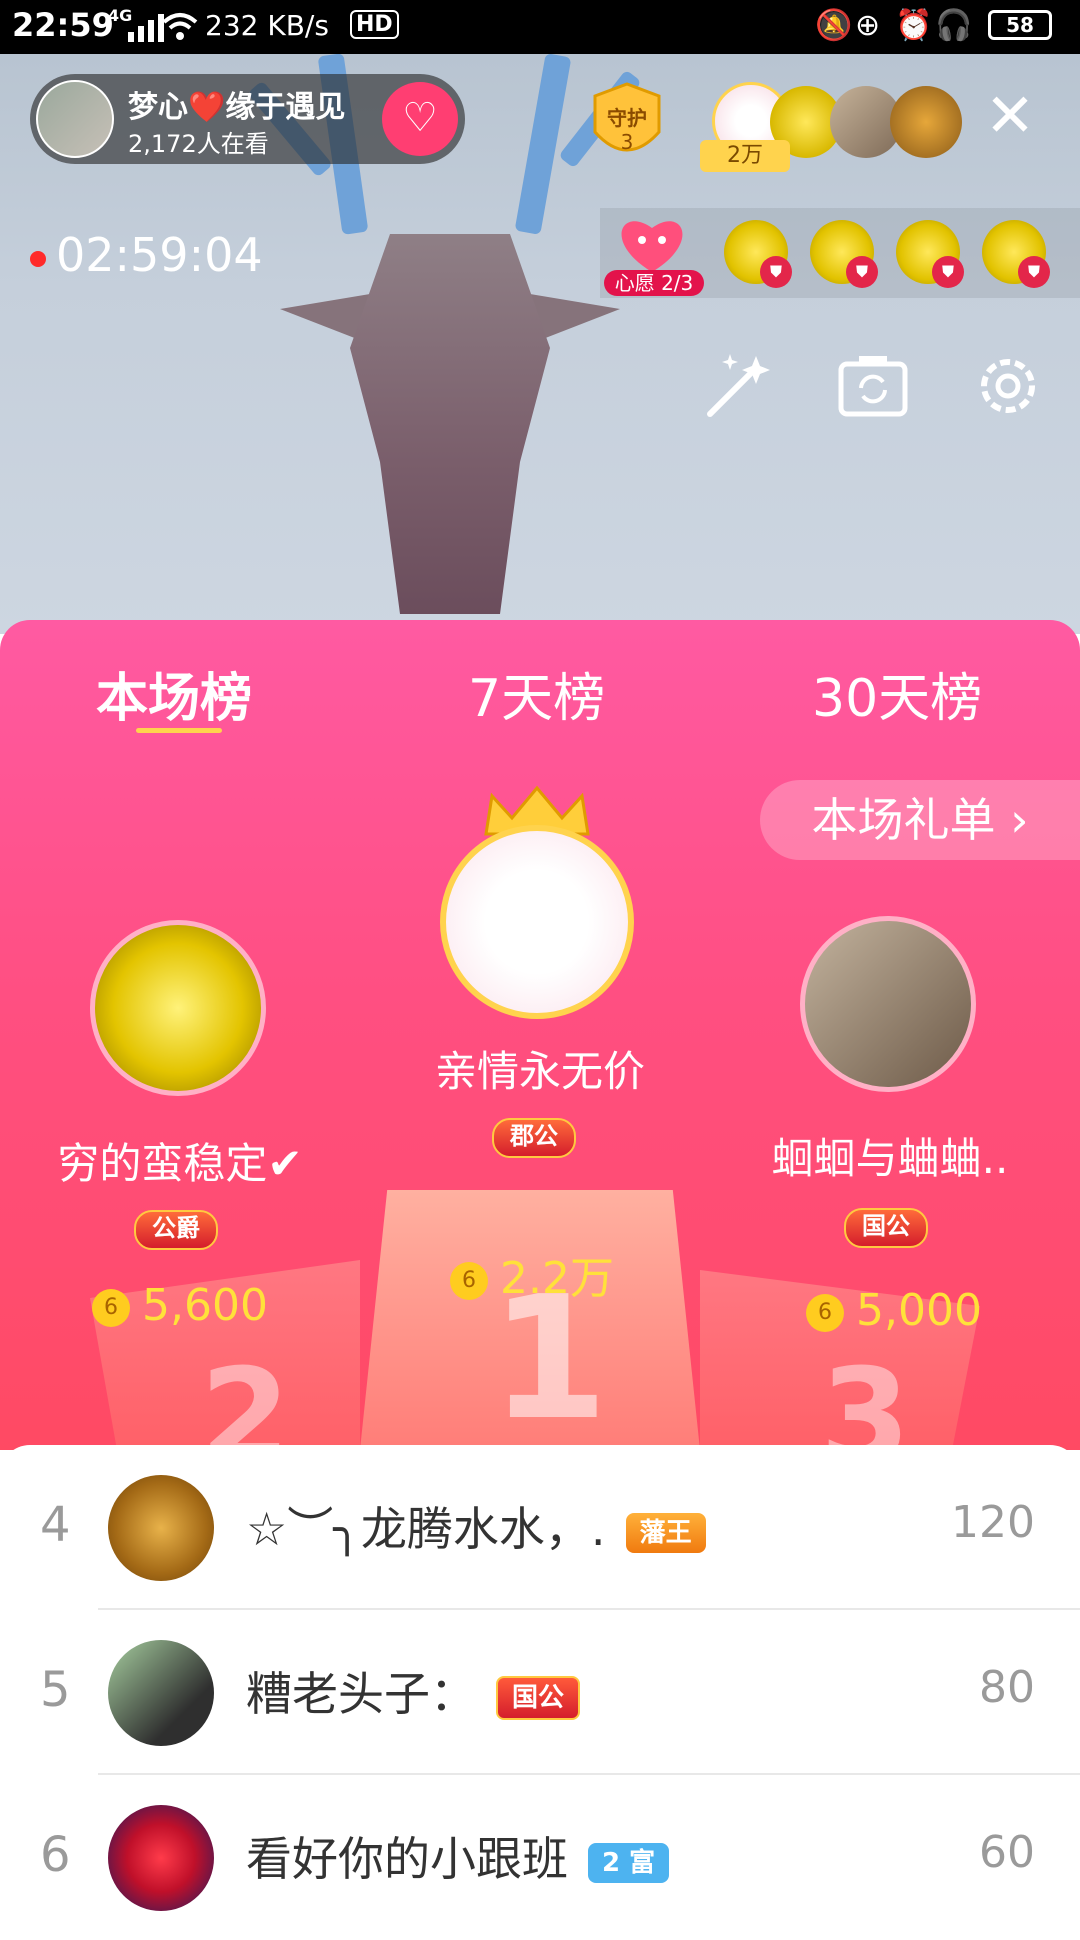 This screenshot has height=1940, width=1080. I want to click on guard-badge: 守护 3, so click(627, 125).